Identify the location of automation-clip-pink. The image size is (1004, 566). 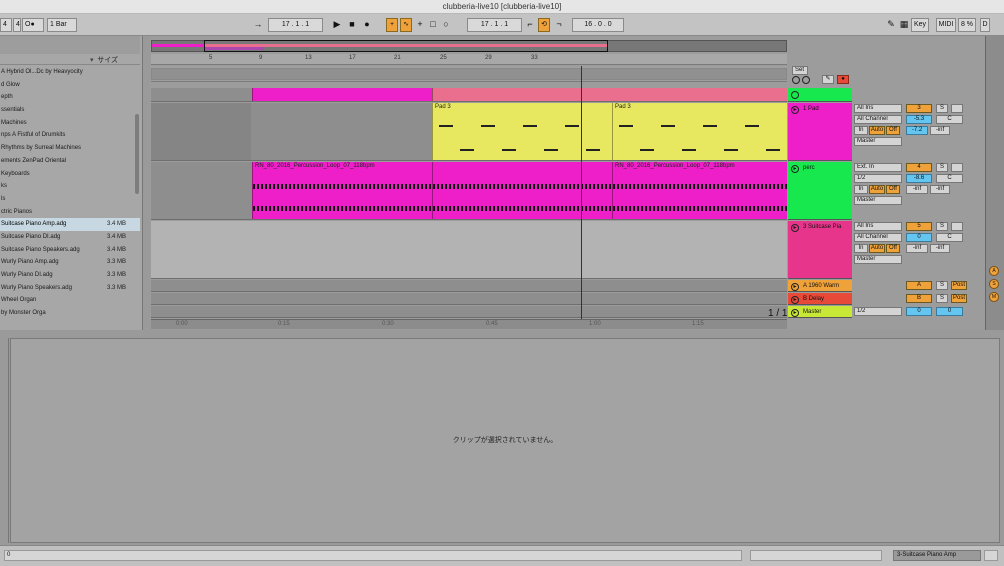
(609, 94).